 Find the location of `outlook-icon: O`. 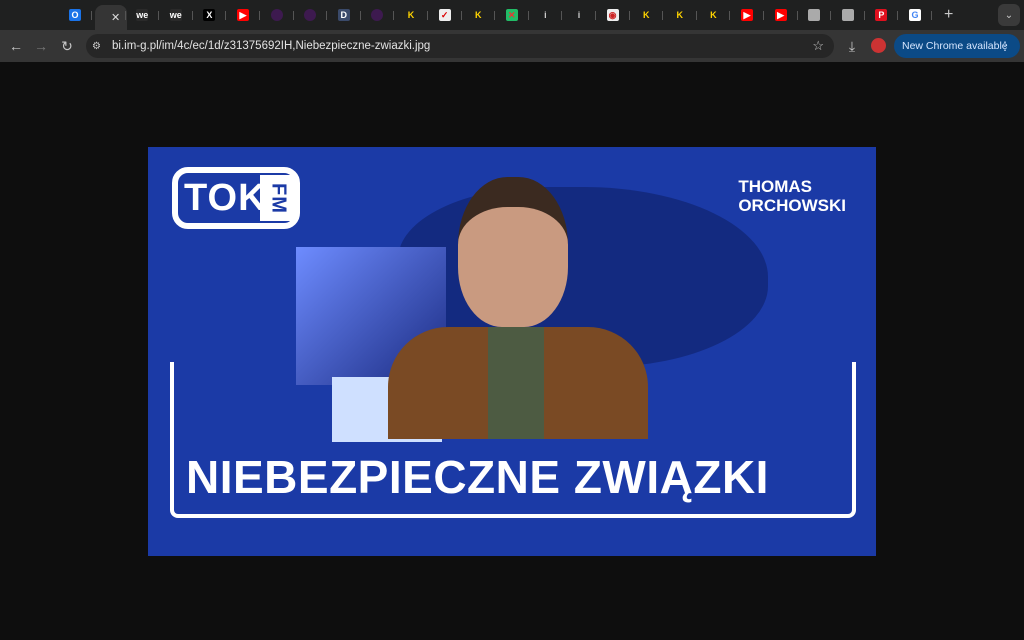

outlook-icon: O is located at coordinates (75, 15).